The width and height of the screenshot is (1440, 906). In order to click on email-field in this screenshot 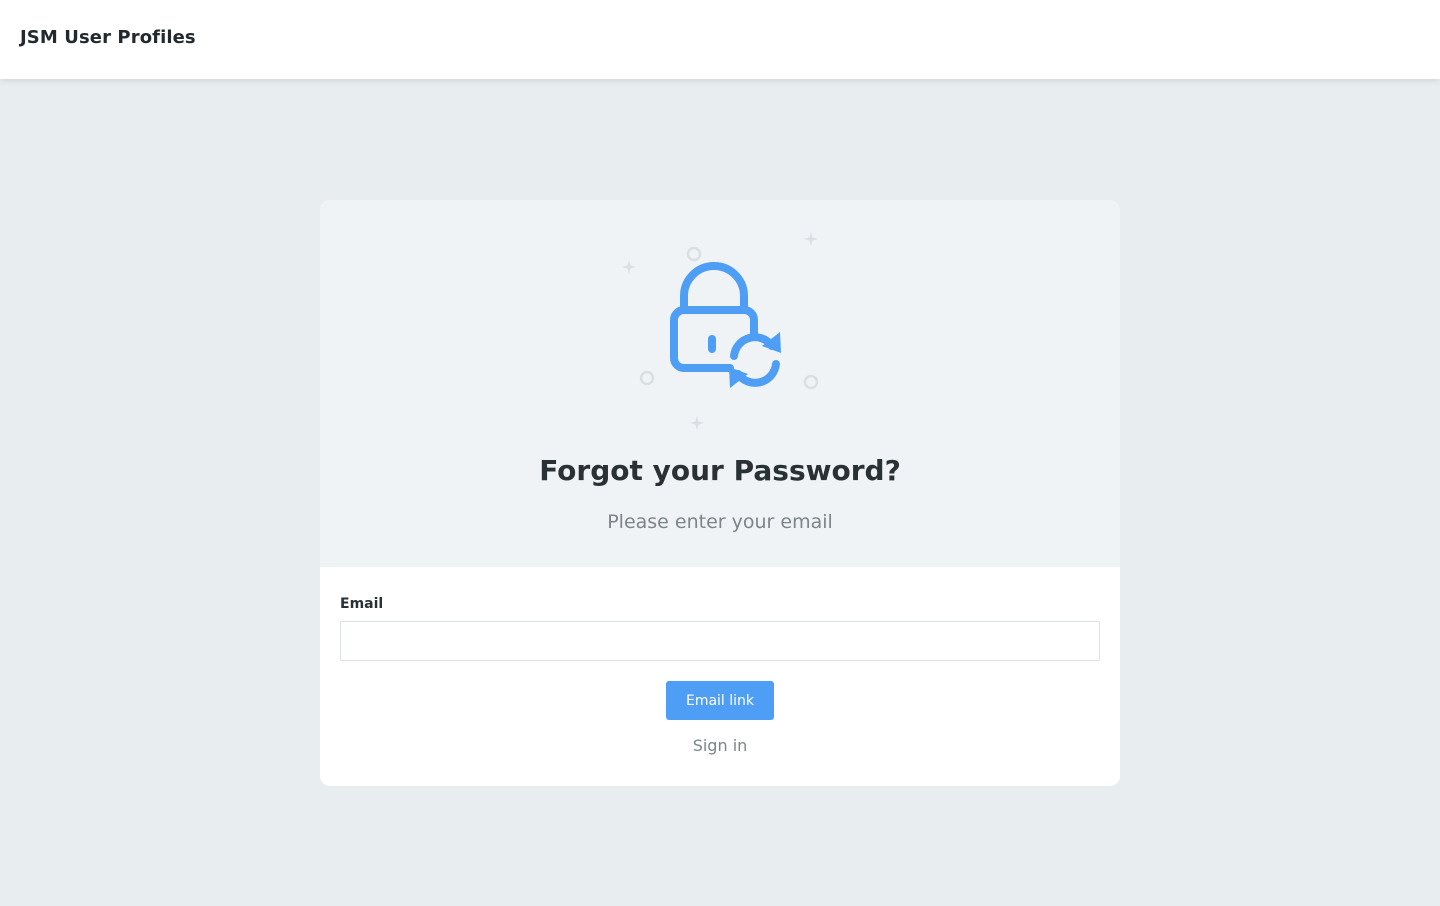, I will do `click(720, 641)`.